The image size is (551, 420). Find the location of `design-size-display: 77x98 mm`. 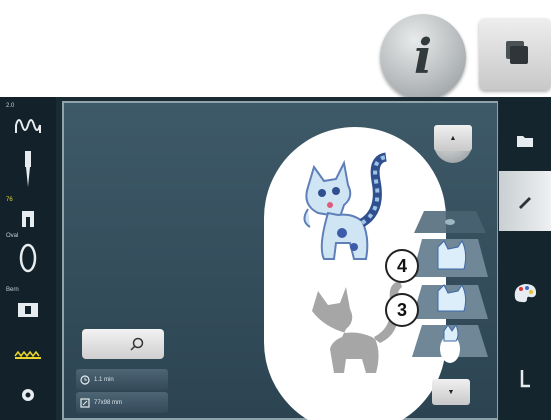

design-size-display: 77x98 mm is located at coordinates (122, 402).